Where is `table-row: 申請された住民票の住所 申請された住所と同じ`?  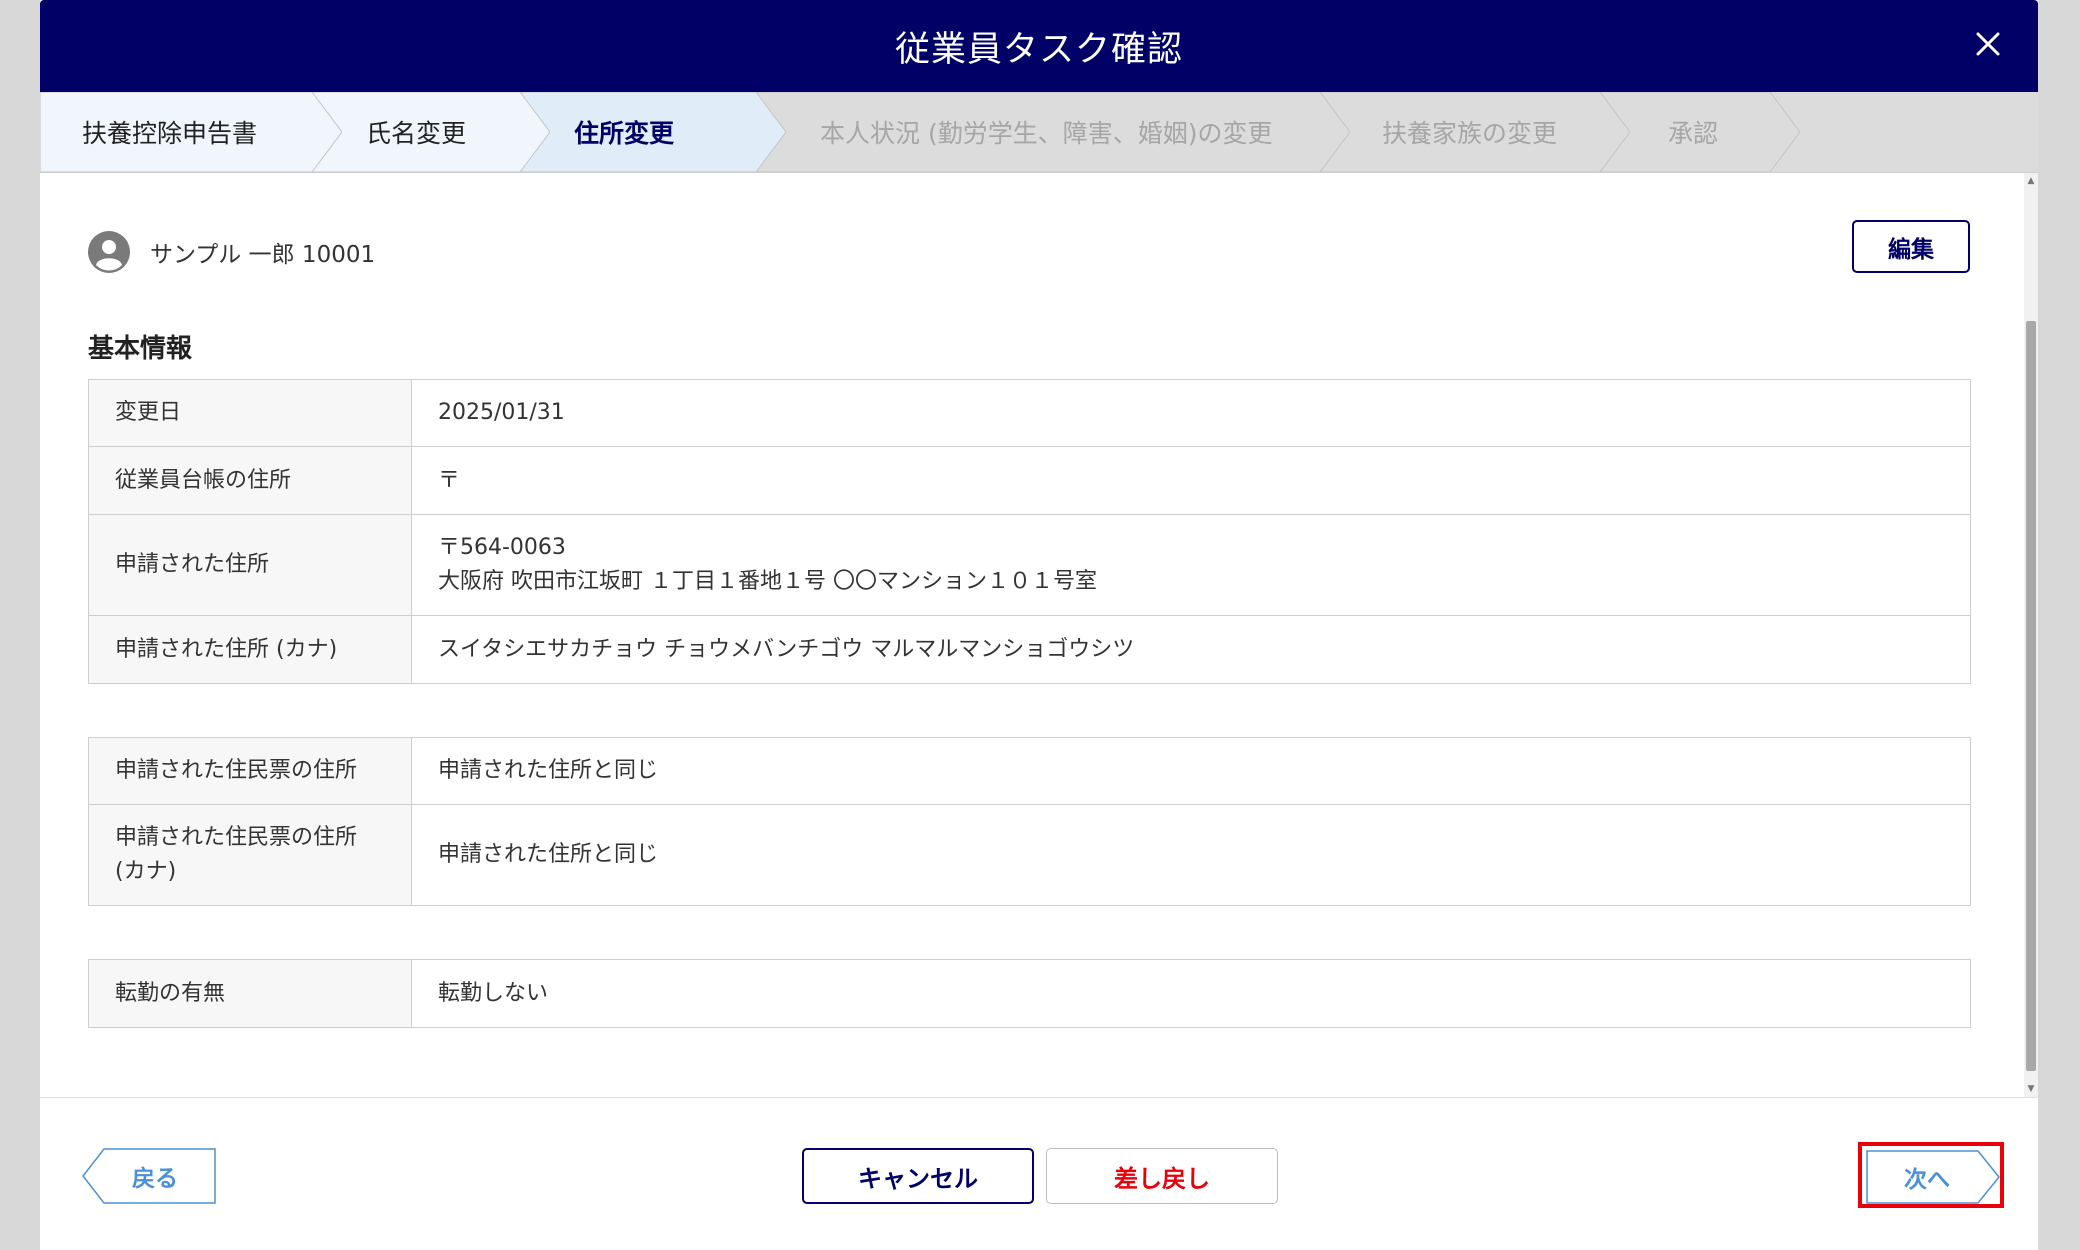
table-row: 申請された住民票の住所 申請された住所と同じ is located at coordinates (1029, 771).